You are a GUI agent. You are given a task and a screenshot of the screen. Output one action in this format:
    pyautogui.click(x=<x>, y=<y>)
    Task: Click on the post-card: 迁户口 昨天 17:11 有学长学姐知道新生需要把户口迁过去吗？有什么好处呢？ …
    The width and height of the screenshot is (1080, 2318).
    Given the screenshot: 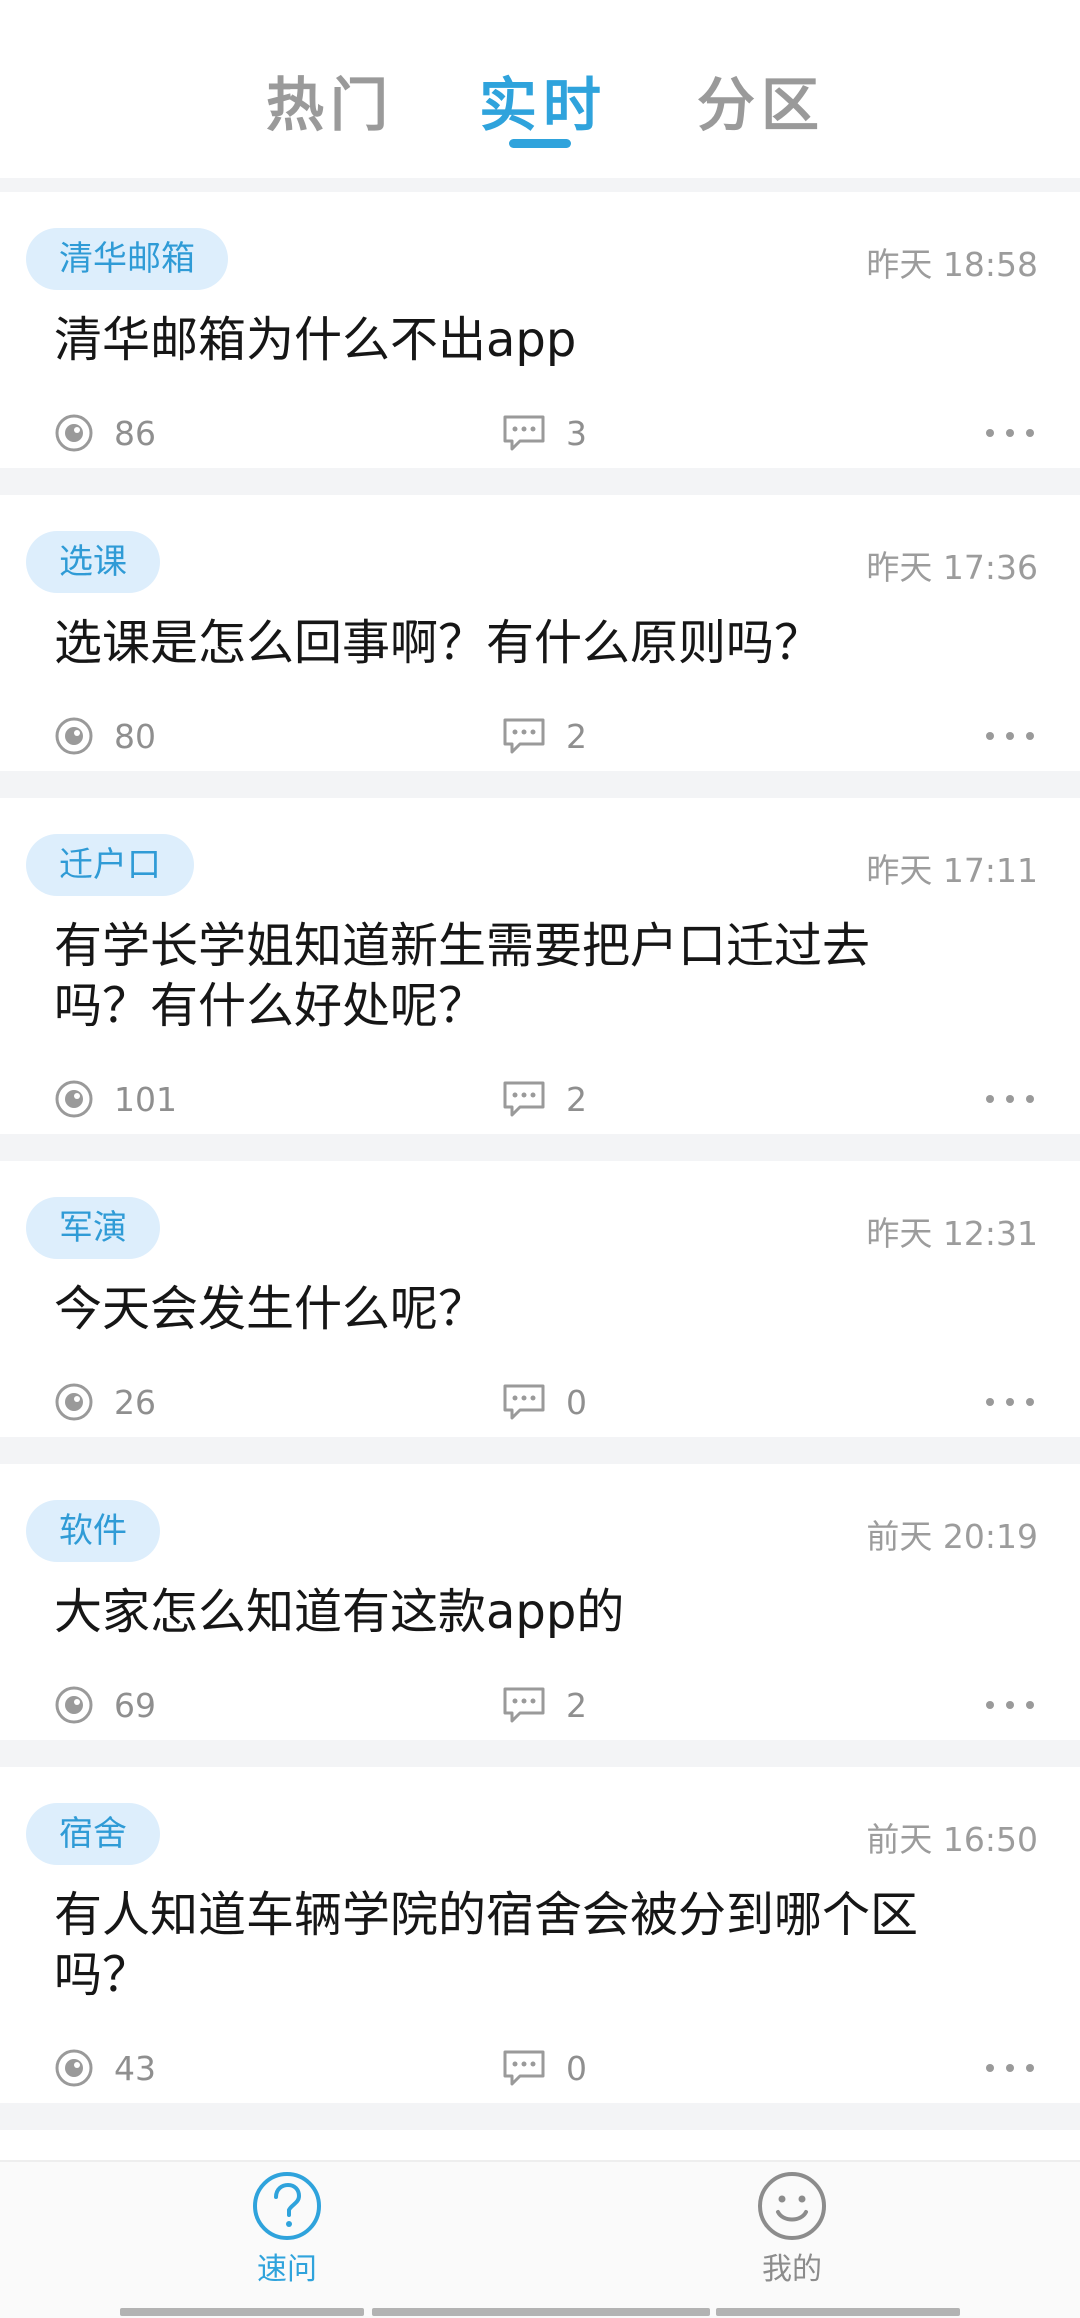 What is the action you would take?
    pyautogui.click(x=540, y=966)
    